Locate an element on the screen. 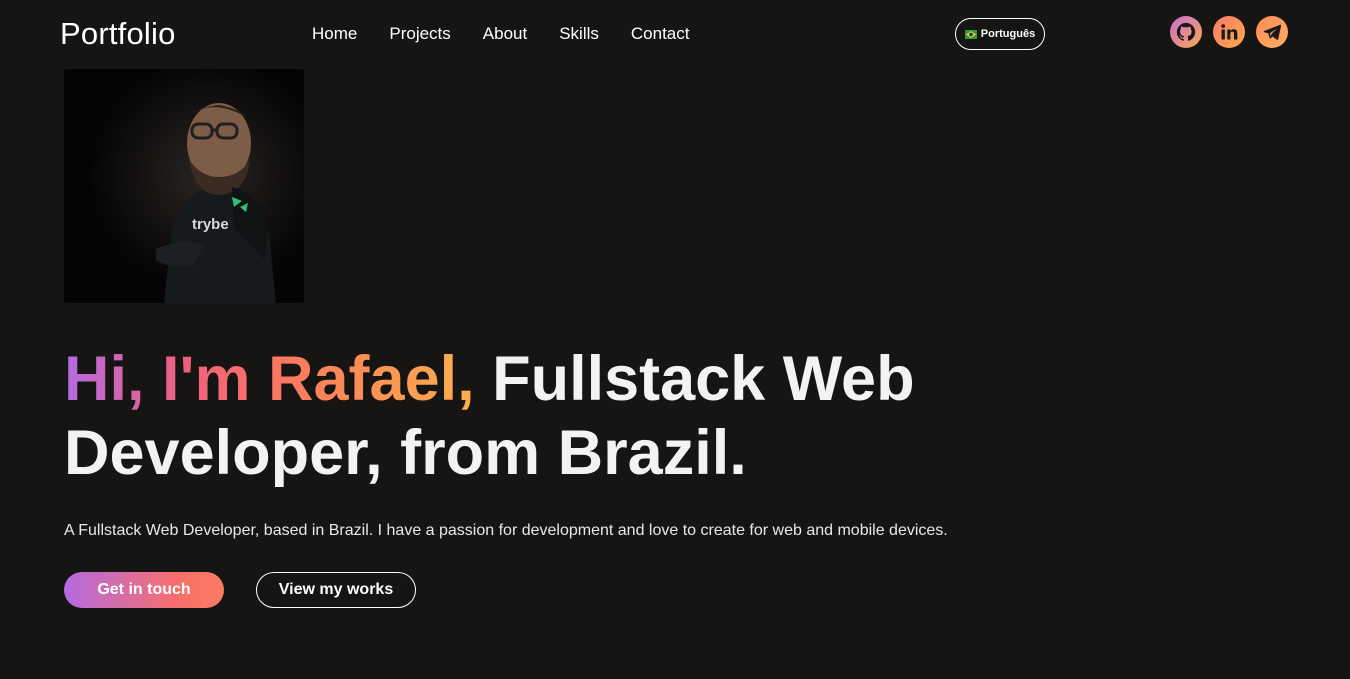 Image resolution: width=1350 pixels, height=679 pixels. main-nav: Home Projects About Skills Contact is located at coordinates (516, 34).